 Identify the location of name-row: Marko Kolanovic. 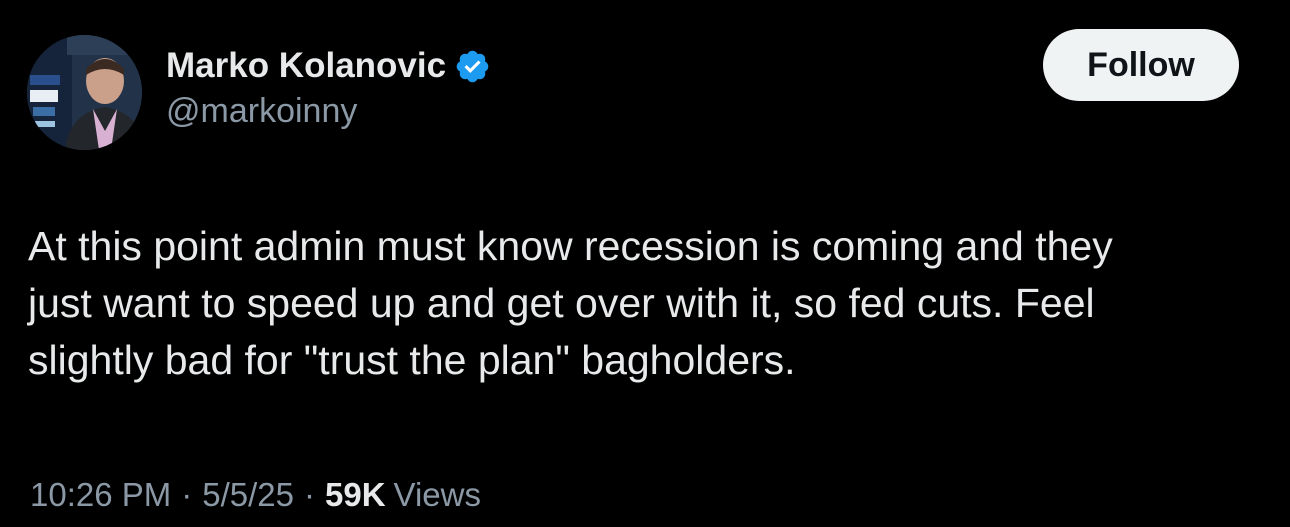
(328, 66).